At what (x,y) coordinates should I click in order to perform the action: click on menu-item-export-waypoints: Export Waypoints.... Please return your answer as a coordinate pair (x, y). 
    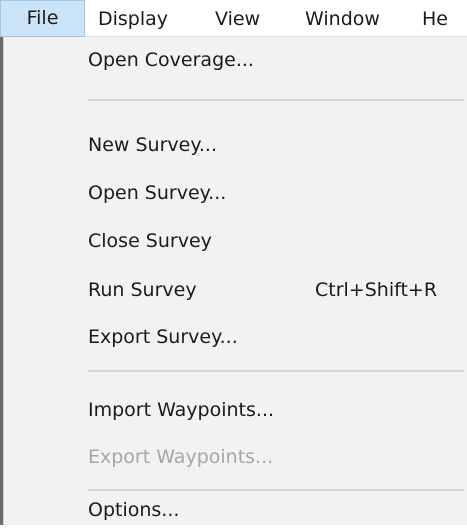
    Looking at the image, I should click on (235, 457).